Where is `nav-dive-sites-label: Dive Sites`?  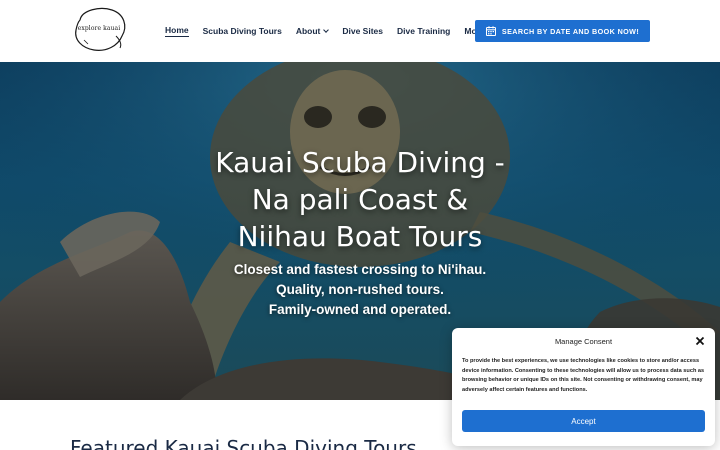 nav-dive-sites-label: Dive Sites is located at coordinates (362, 31).